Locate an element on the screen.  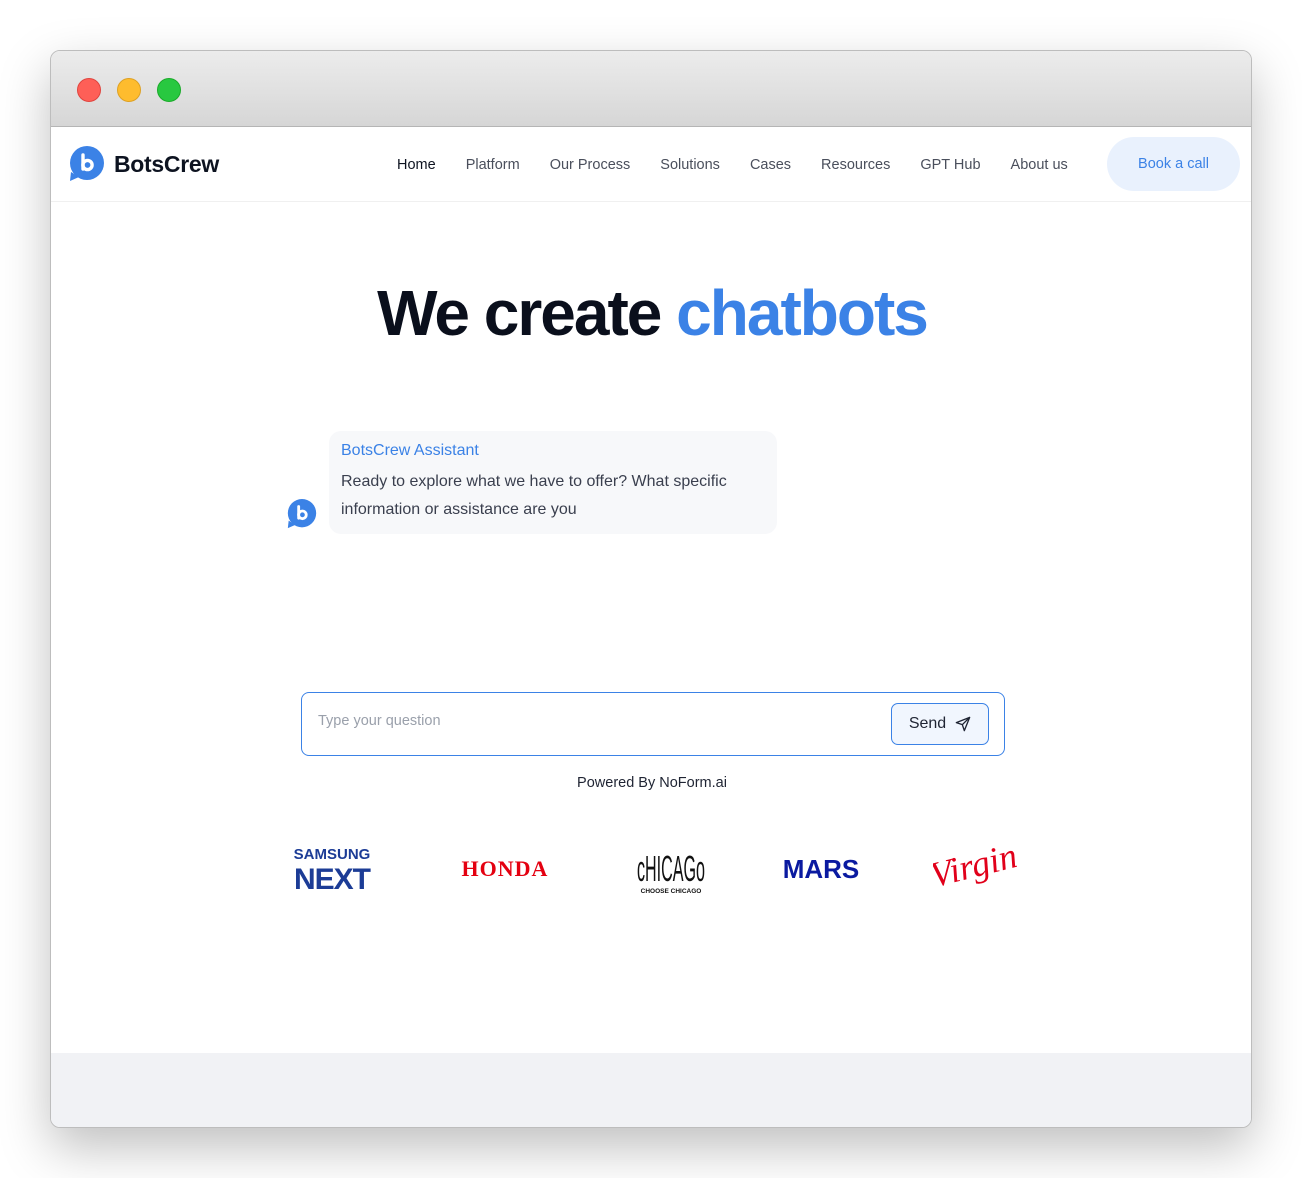
footer-band is located at coordinates (651, 1090).